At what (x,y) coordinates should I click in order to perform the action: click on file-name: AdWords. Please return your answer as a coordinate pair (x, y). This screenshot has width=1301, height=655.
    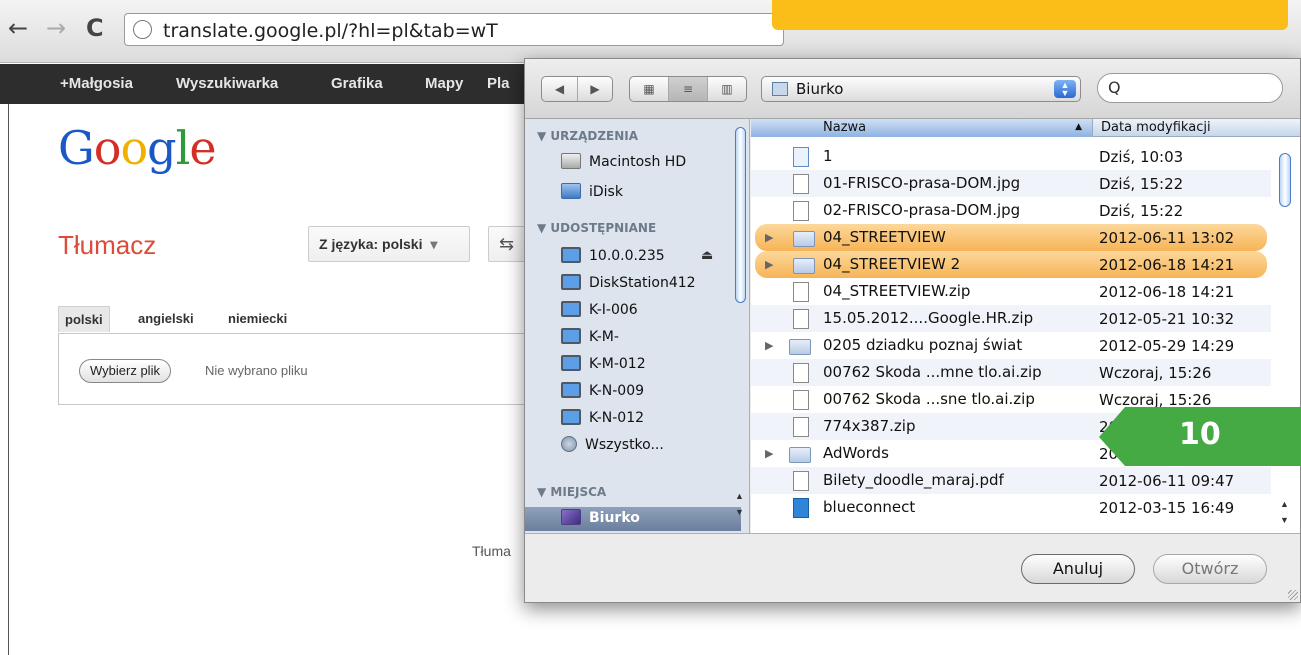
    Looking at the image, I should click on (856, 453).